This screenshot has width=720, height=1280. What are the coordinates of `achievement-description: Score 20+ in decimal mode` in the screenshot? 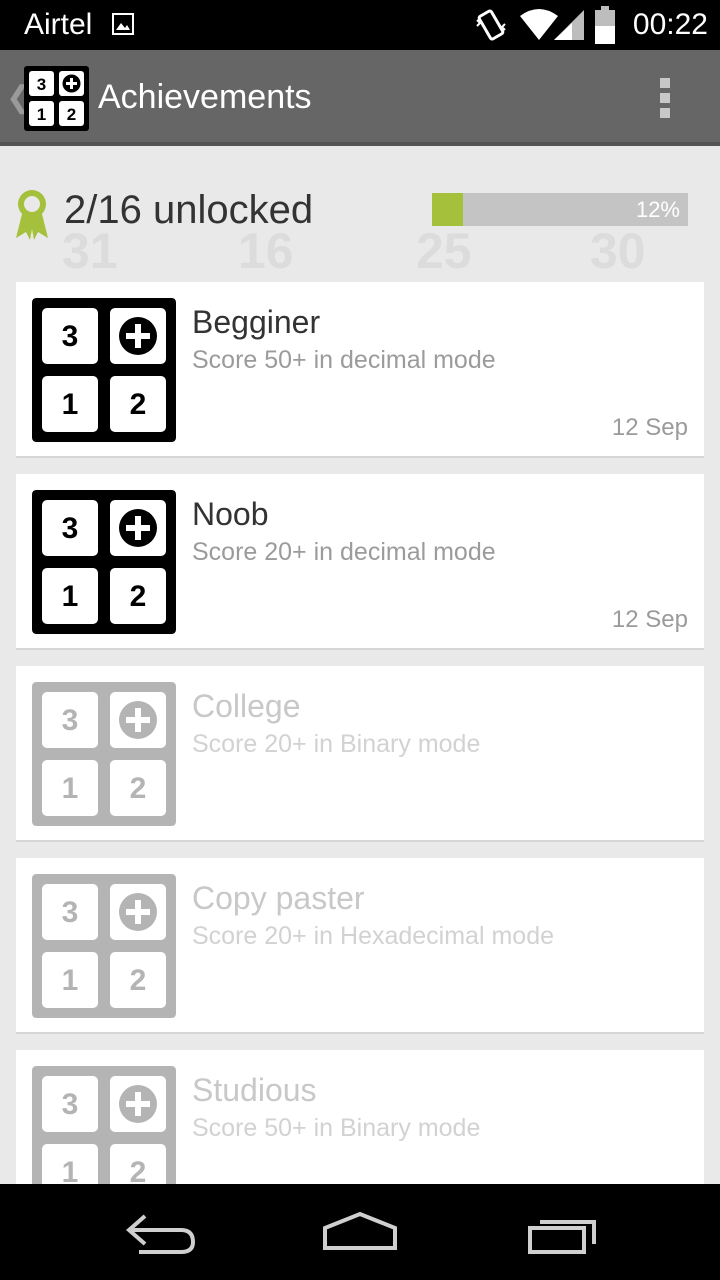 It's located at (344, 552).